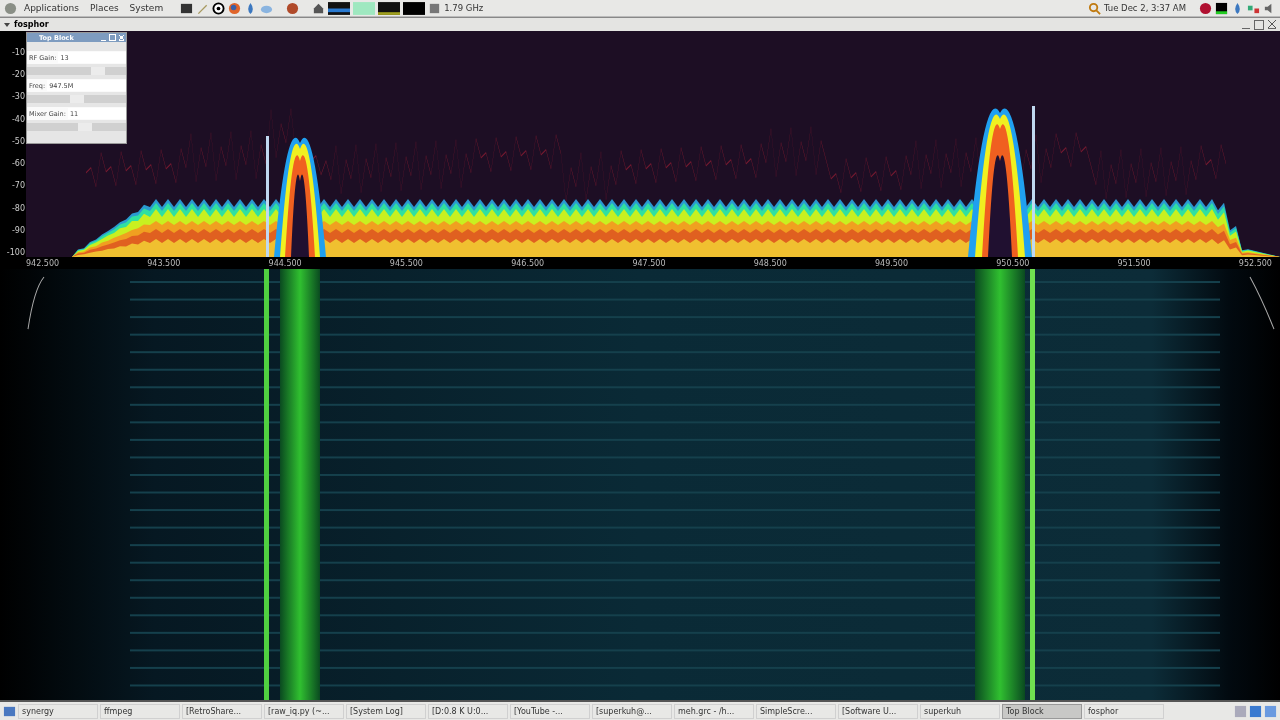 The width and height of the screenshot is (1280, 720). I want to click on window-menu-icon, so click(7, 24).